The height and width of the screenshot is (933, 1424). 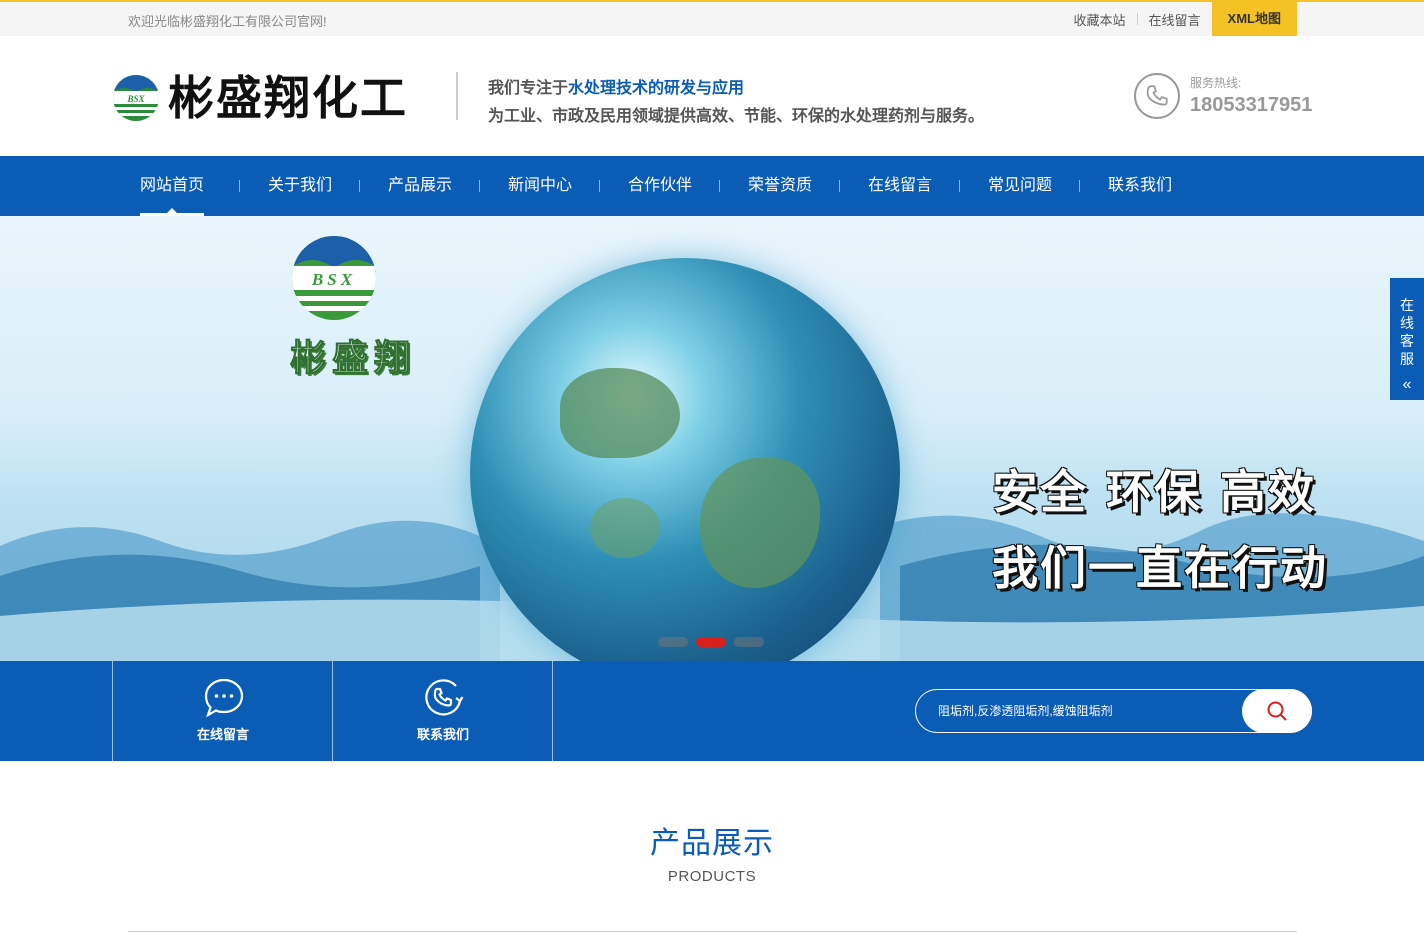 I want to click on nav-active-caret, so click(x=172, y=210).